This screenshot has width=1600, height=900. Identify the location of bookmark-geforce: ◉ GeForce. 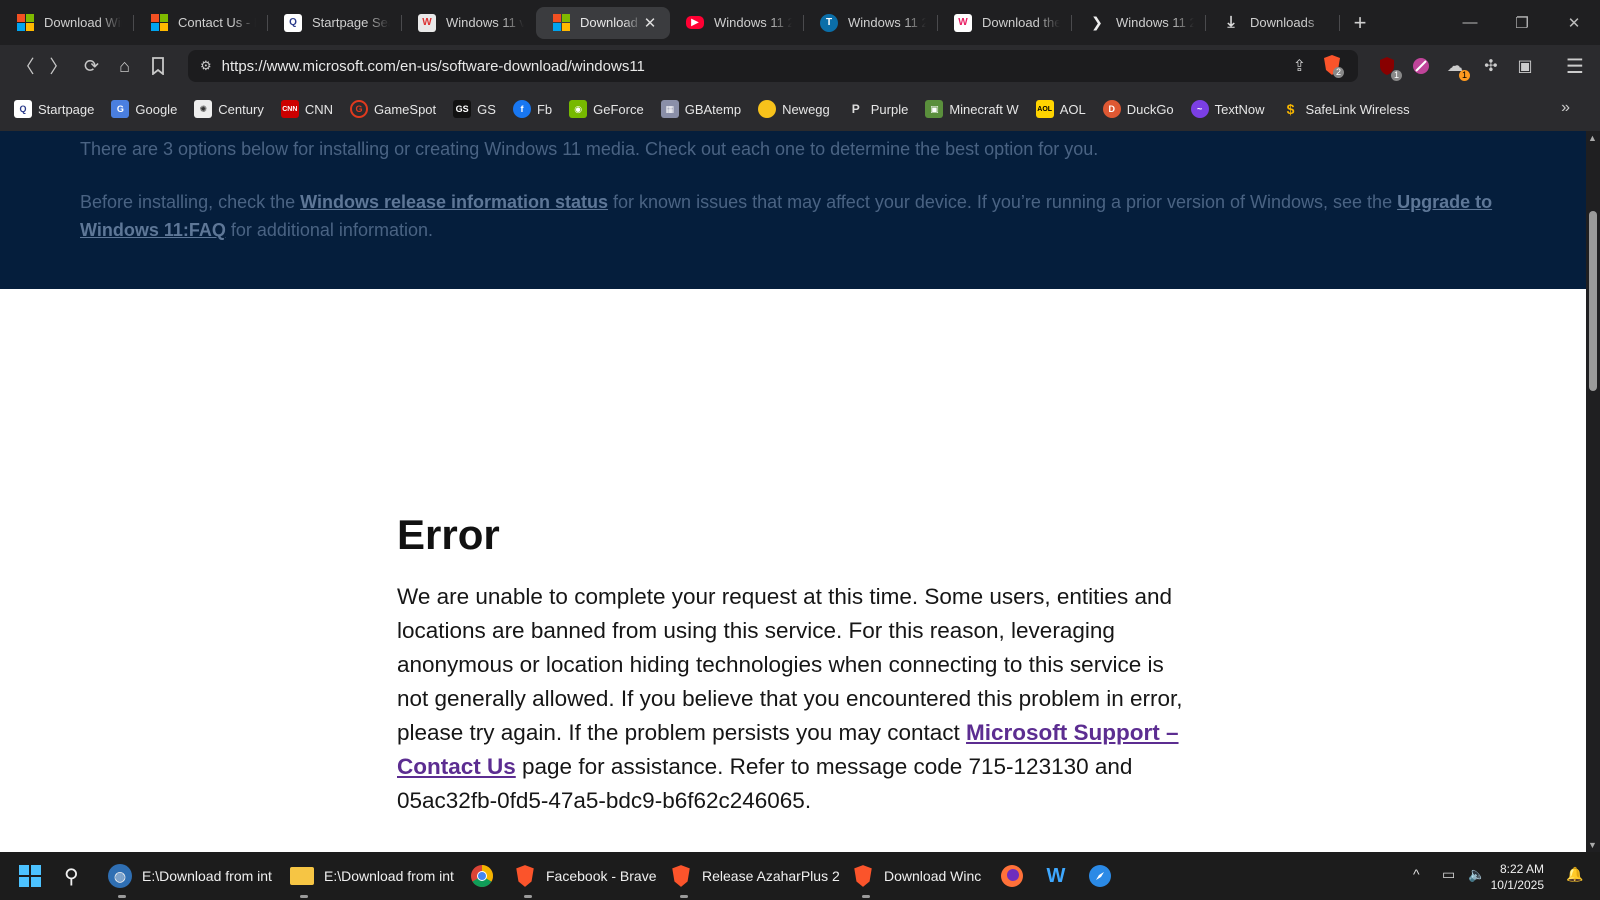
(606, 109).